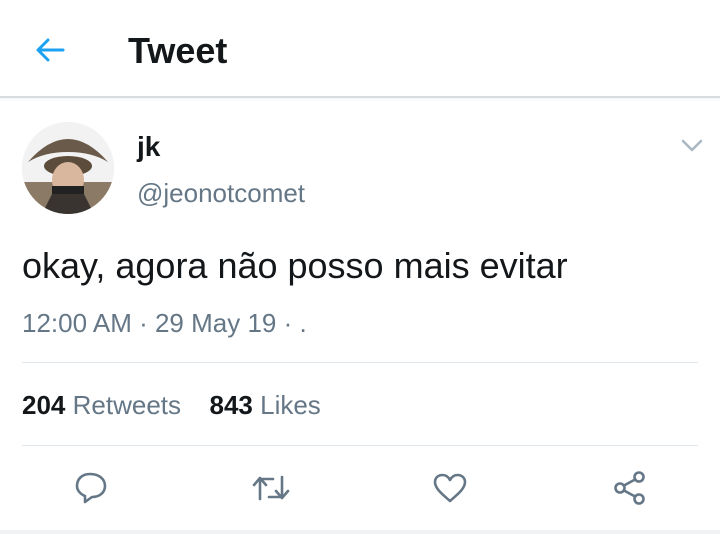  I want to click on heart-icon, so click(450, 488).